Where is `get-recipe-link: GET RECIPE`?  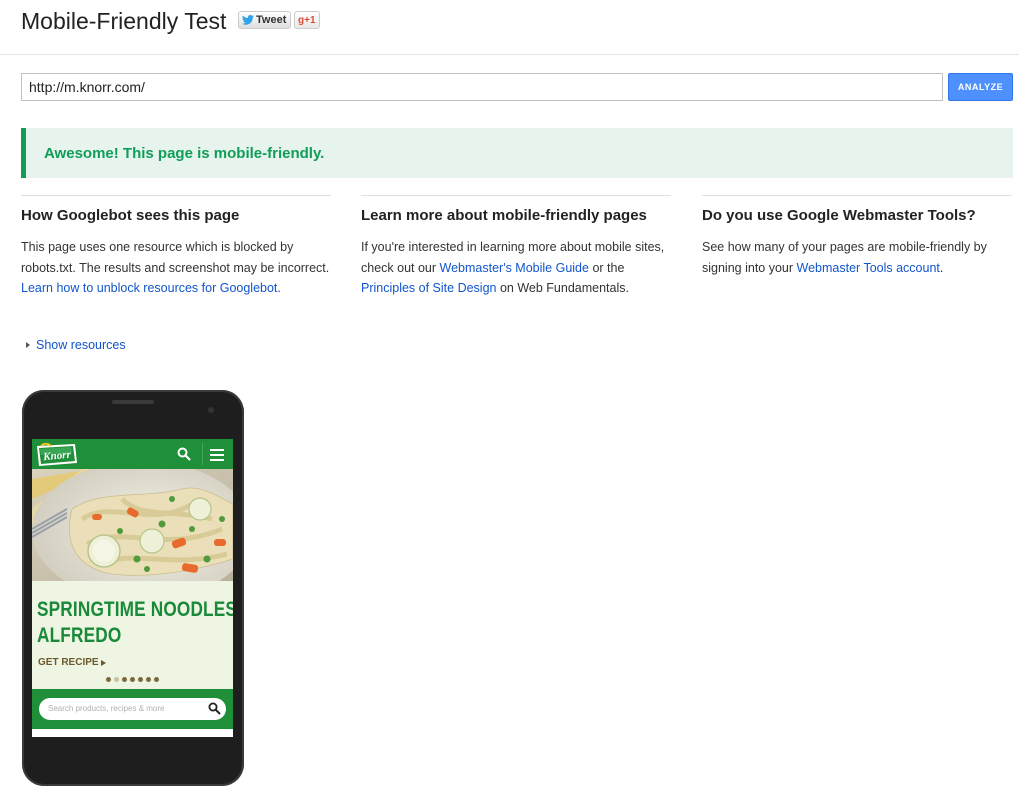
get-recipe-link: GET RECIPE is located at coordinates (72, 662).